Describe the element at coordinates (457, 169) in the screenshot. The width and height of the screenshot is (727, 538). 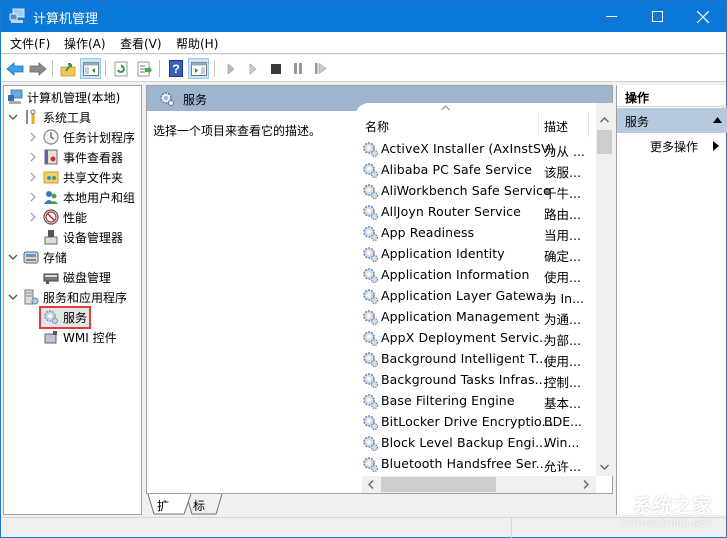
I see `service-name: Alibaba PC Safe Service` at that location.